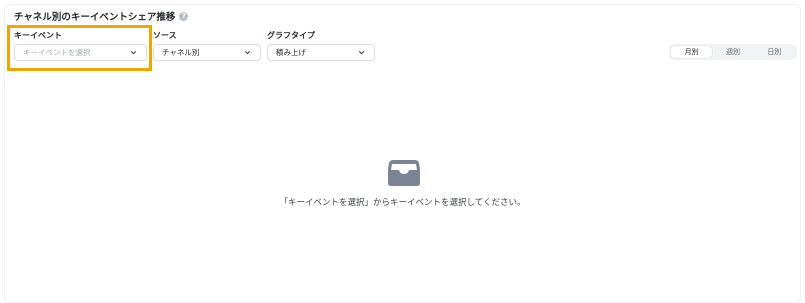  What do you see at coordinates (181, 52) in the screenshot?
I see `source-value: チャネル別` at bounding box center [181, 52].